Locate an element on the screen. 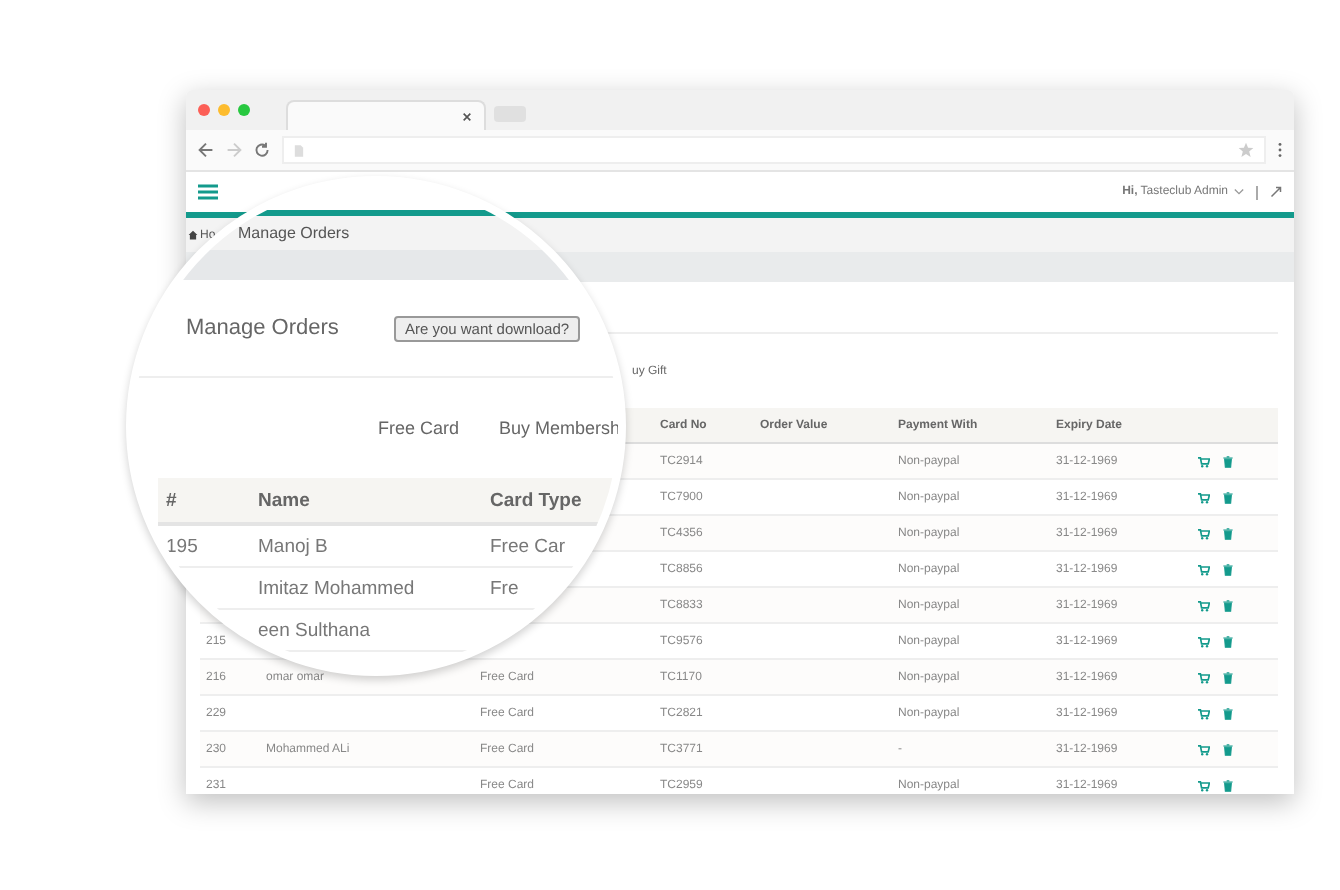 This screenshot has width=1340, height=890. menu-icon is located at coordinates (208, 192).